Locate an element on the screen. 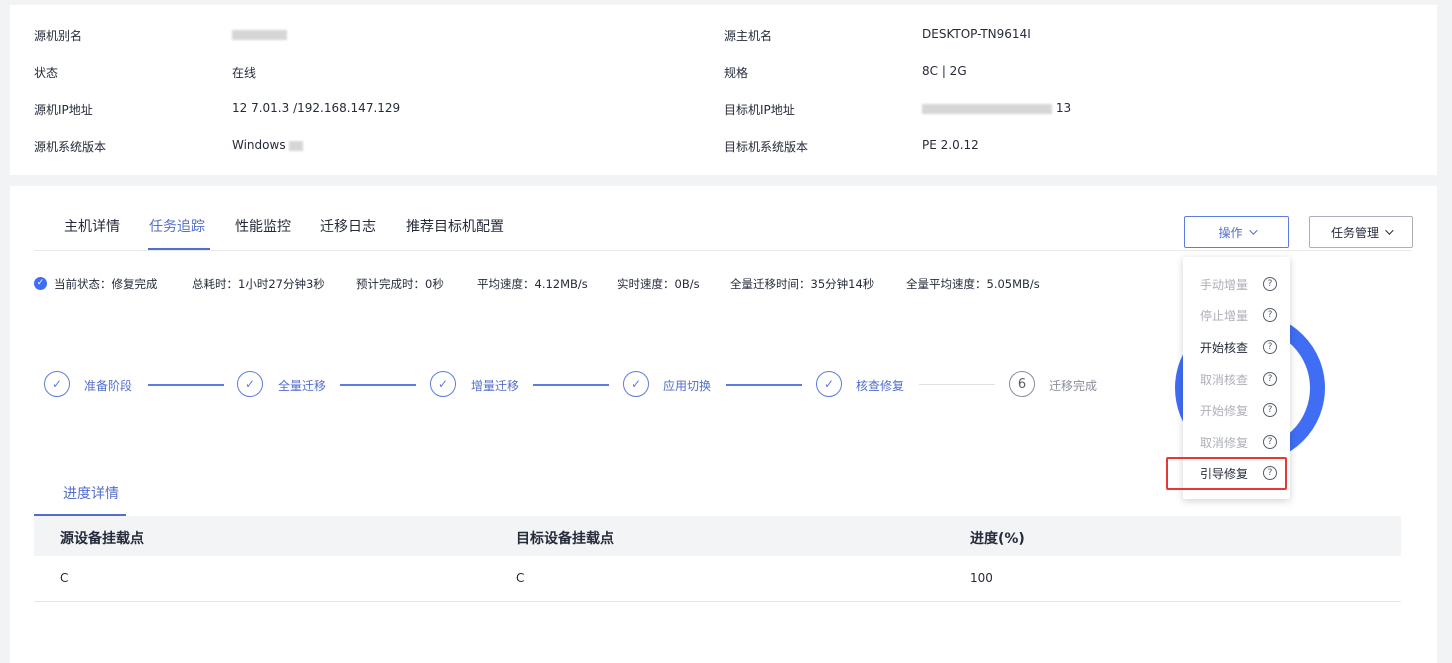  step-label: 准备阶段 is located at coordinates (108, 386).